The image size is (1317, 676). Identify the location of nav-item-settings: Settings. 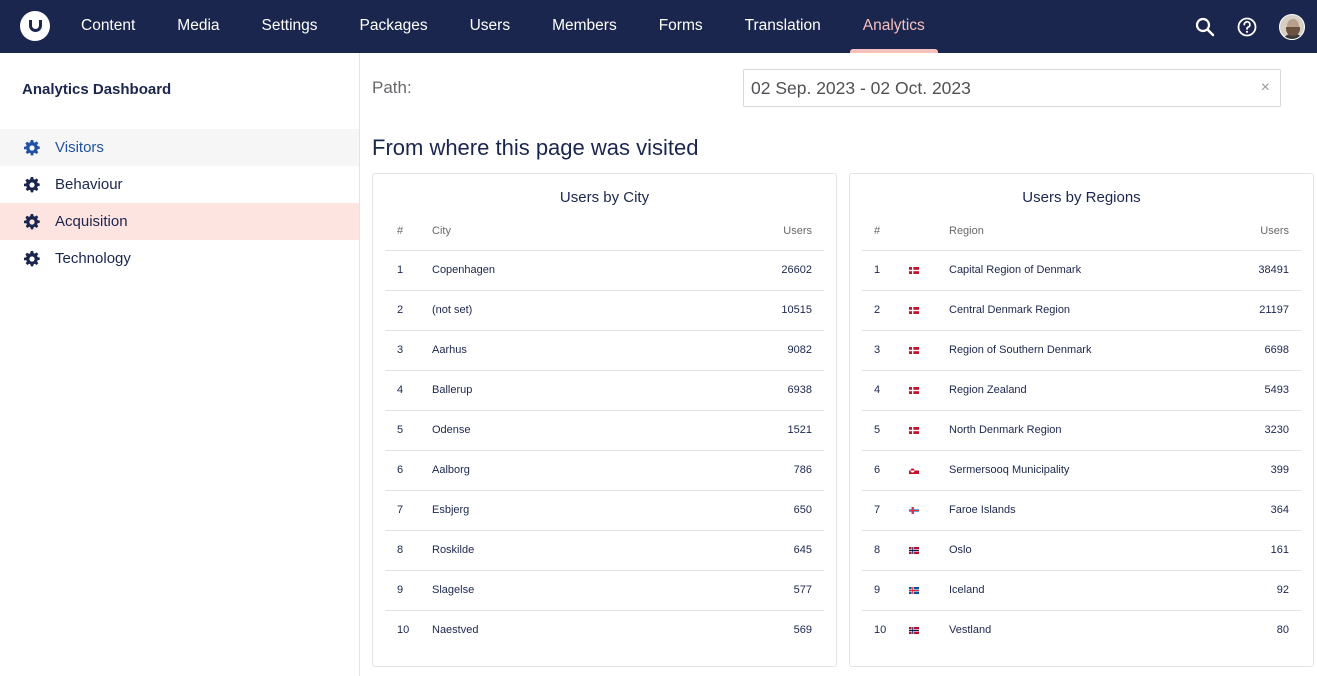
(290, 26).